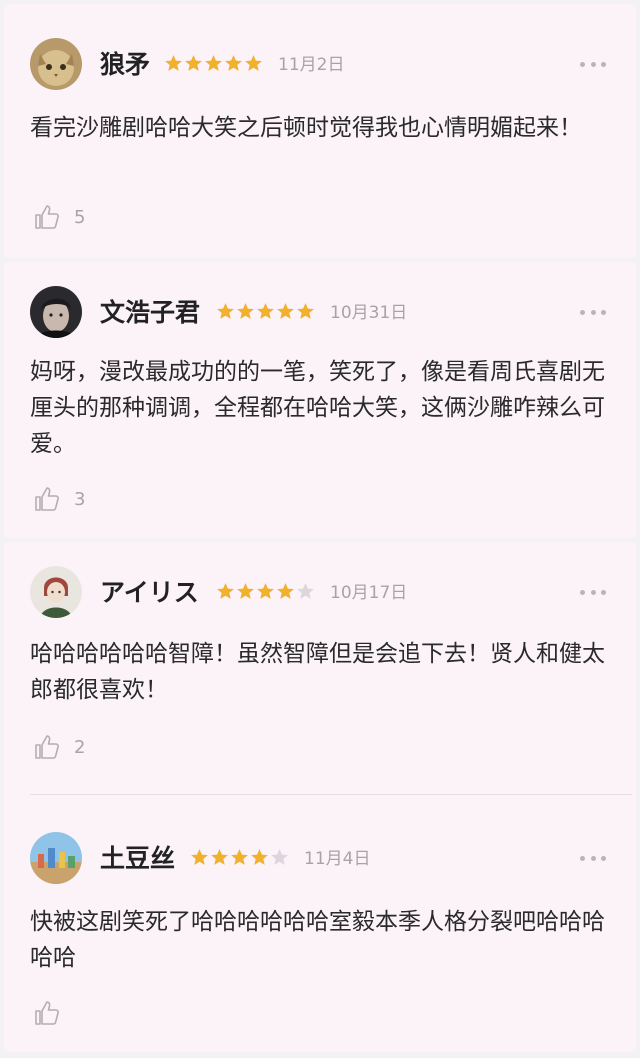  What do you see at coordinates (80, 217) in the screenshot?
I see `like-count: 5` at bounding box center [80, 217].